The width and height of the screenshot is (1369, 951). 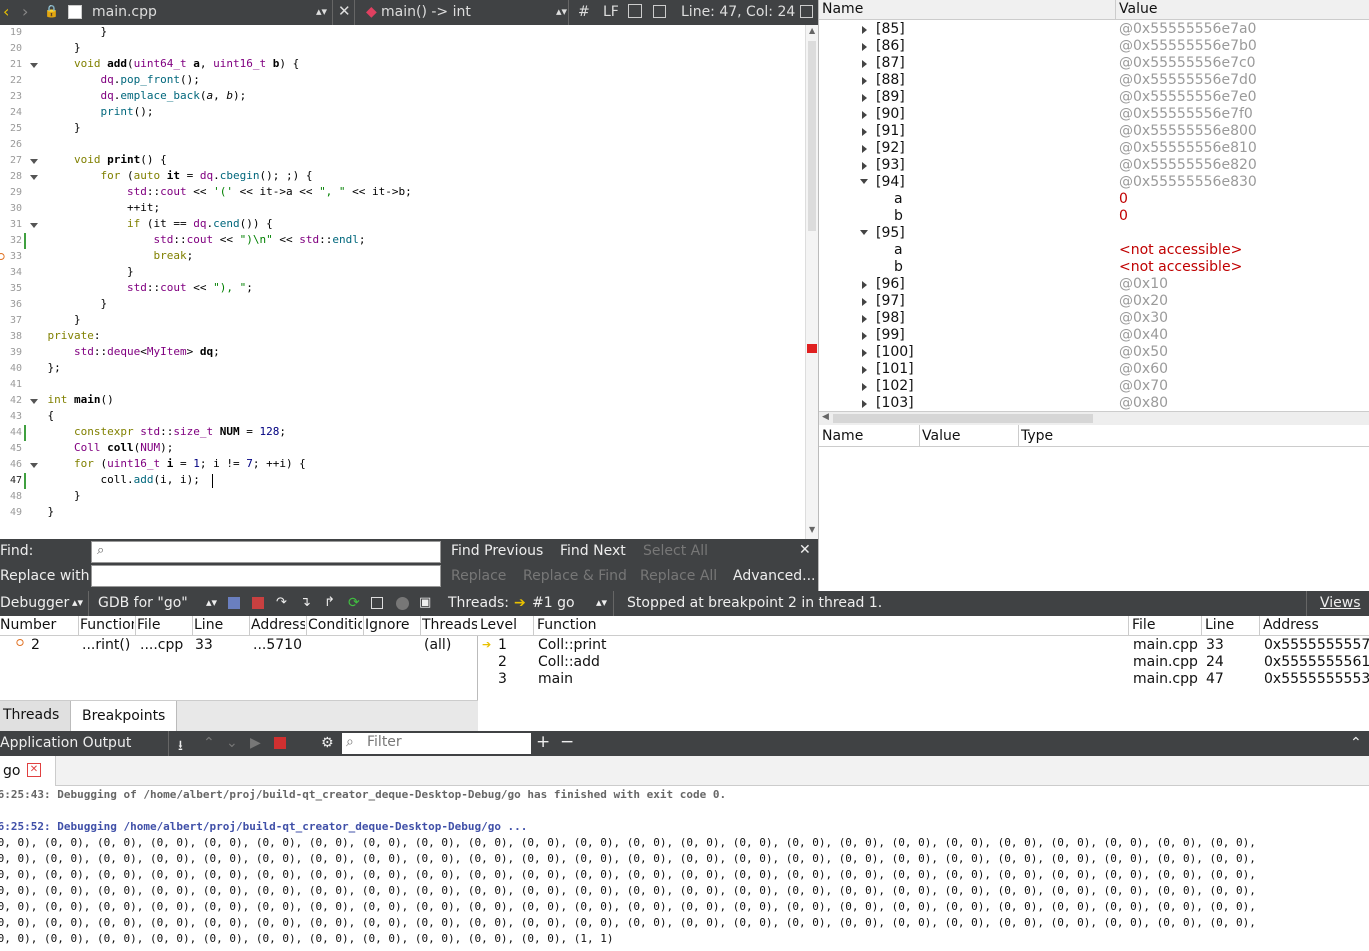 I want to click on output-tab-go: go ✕, so click(x=28, y=771).